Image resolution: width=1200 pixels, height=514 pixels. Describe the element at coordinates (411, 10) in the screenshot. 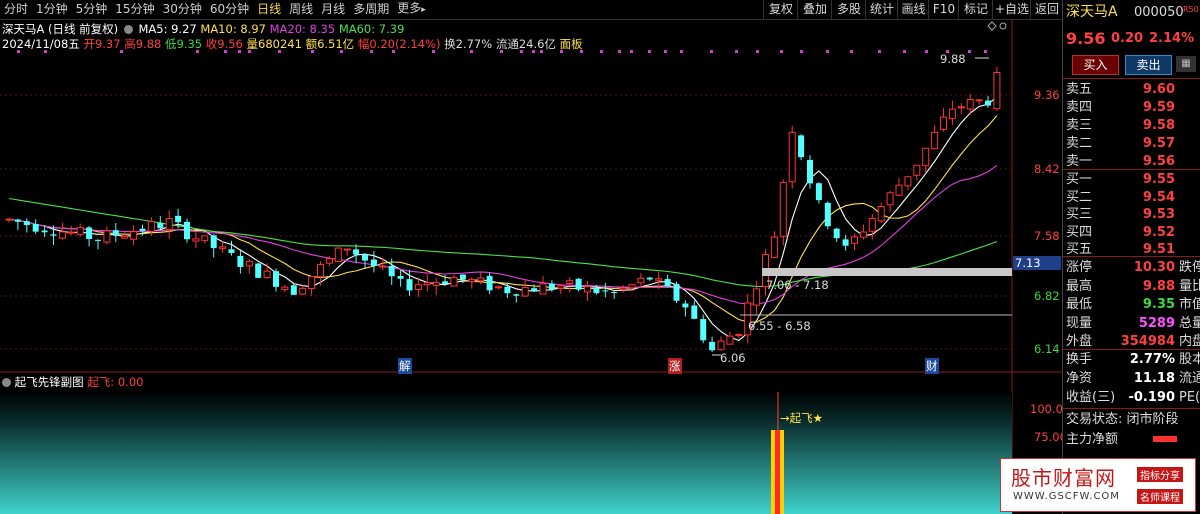

I see `period-tab-more: 更多▸` at that location.